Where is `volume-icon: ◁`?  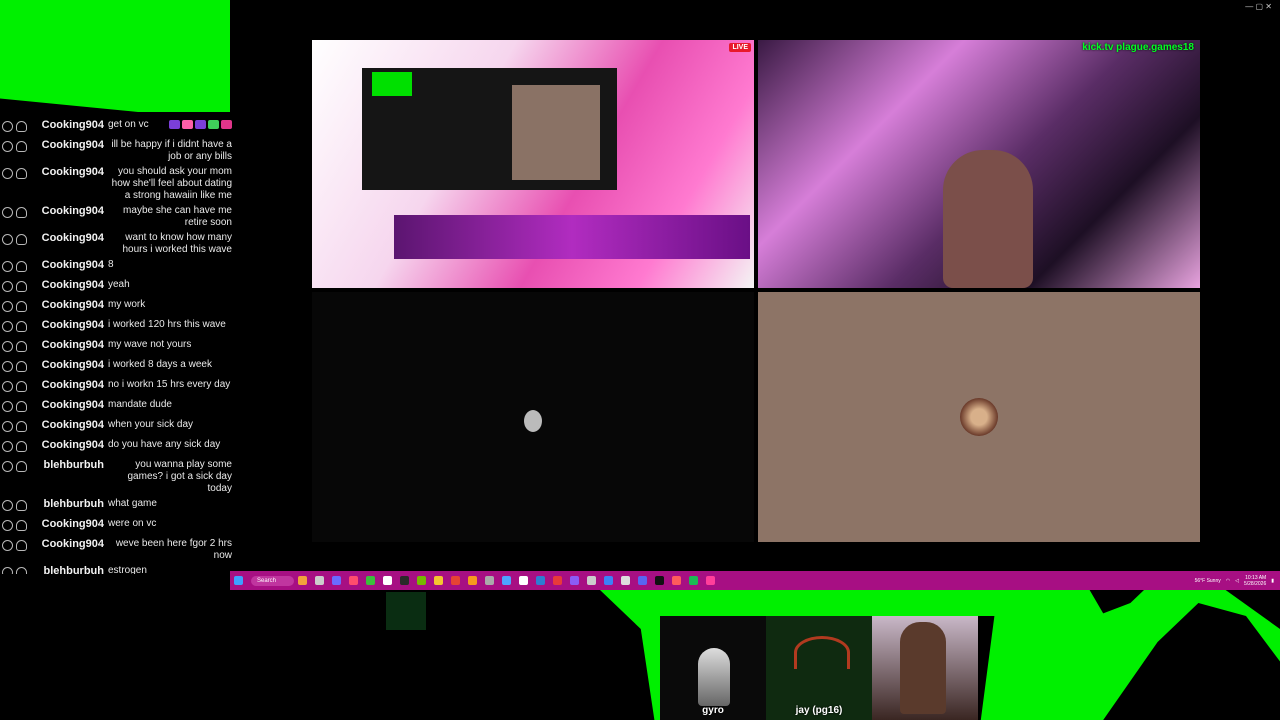 volume-icon: ◁ is located at coordinates (1237, 581).